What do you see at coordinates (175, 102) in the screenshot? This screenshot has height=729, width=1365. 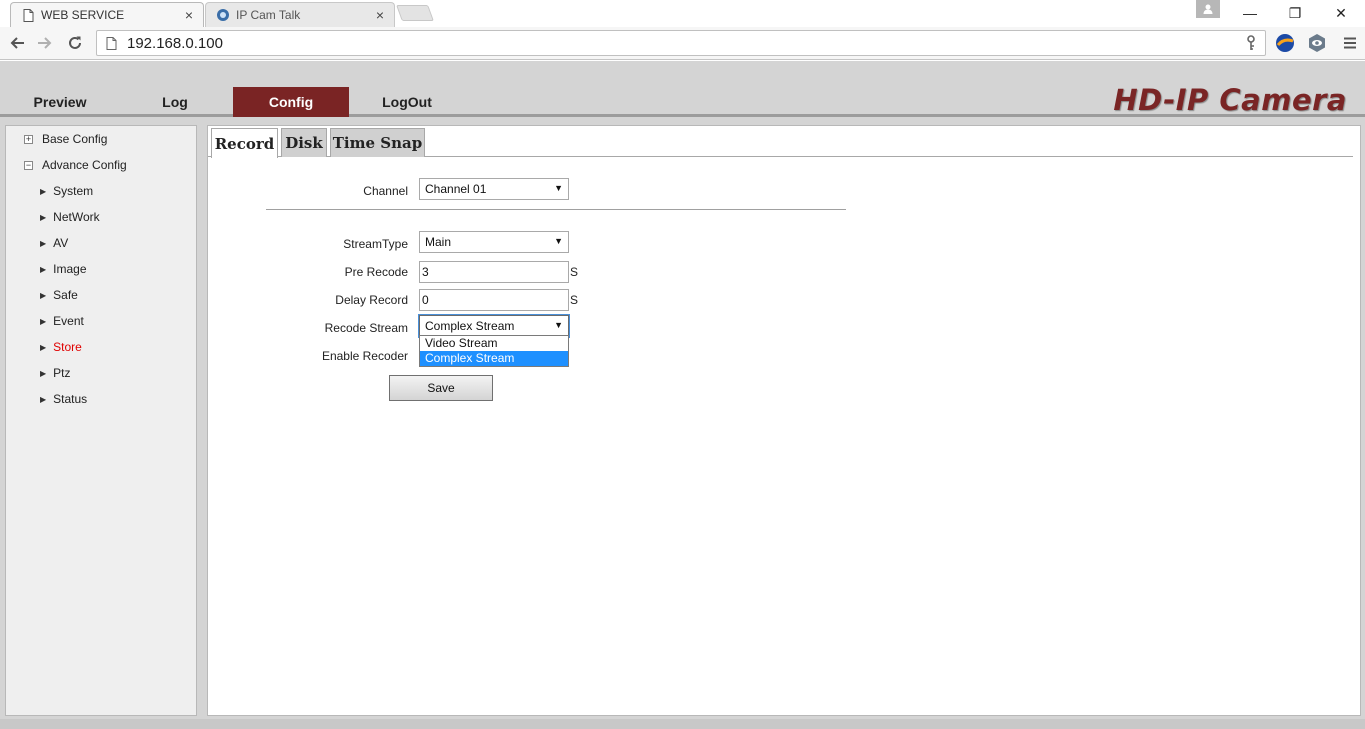 I see `nav-log: Log` at bounding box center [175, 102].